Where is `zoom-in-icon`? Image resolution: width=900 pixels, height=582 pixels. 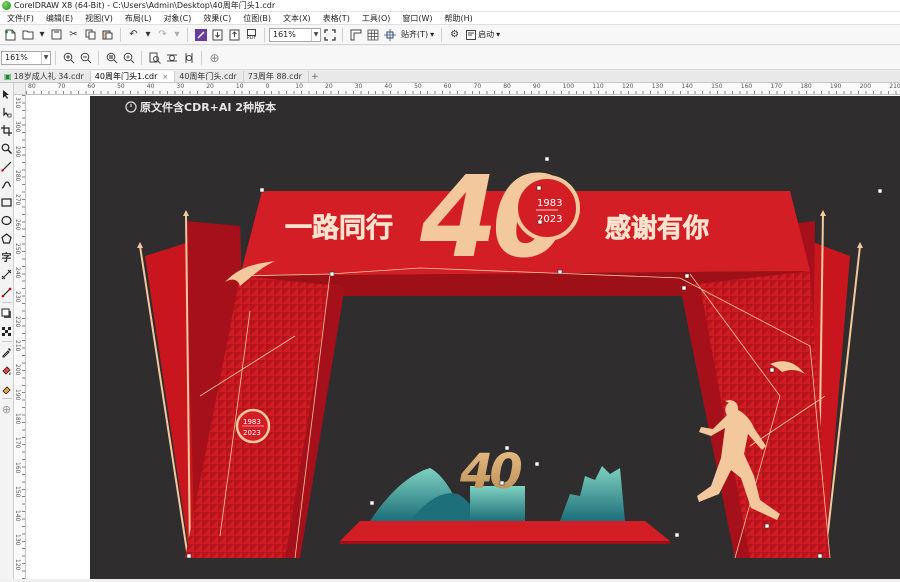 zoom-in-icon is located at coordinates (68, 57).